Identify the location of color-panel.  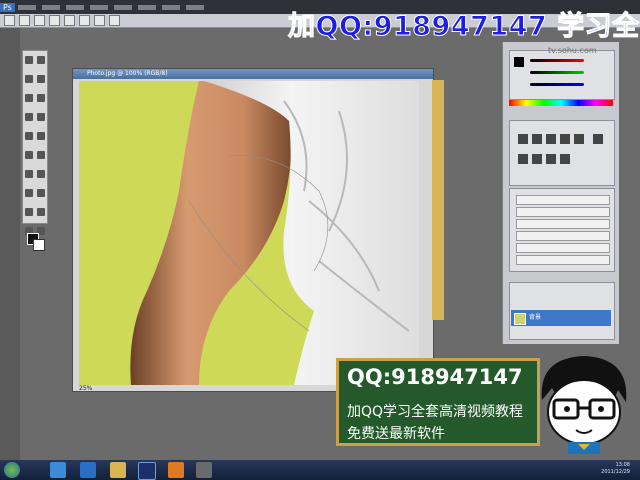
(562, 75).